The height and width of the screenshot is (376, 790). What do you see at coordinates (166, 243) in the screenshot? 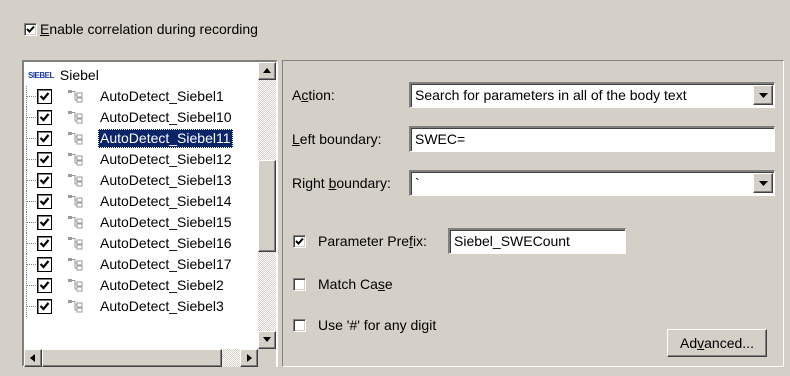
I see `tree-item-label: AutoDetect_Siebel16` at bounding box center [166, 243].